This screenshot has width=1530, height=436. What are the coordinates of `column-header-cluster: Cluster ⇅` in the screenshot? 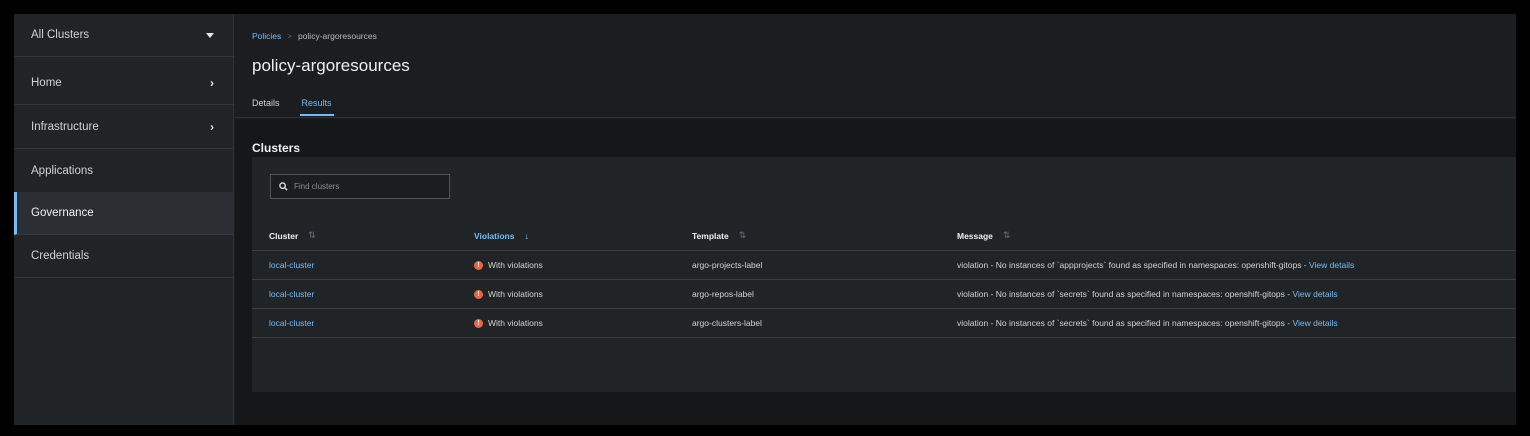 It's located at (292, 235).